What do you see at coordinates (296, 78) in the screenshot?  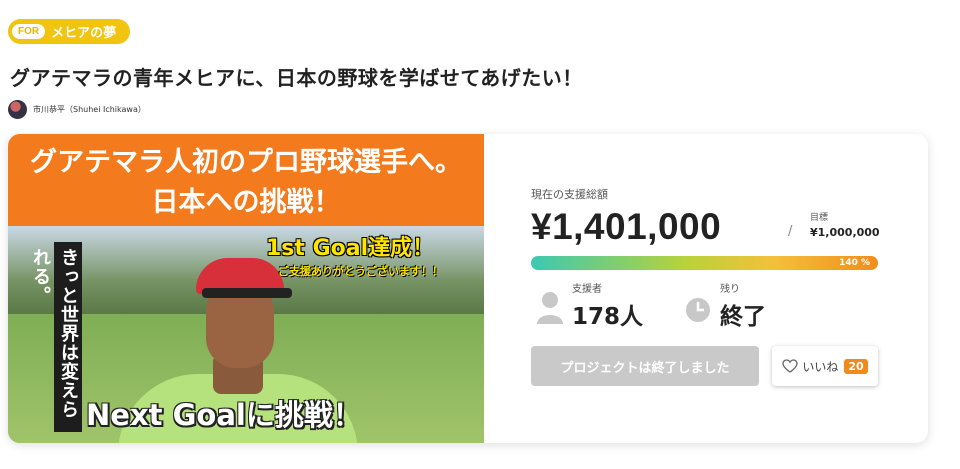 I see `project-title: グアテマラの青年メヒアに、日本の野球を学ばせてあげたい！` at bounding box center [296, 78].